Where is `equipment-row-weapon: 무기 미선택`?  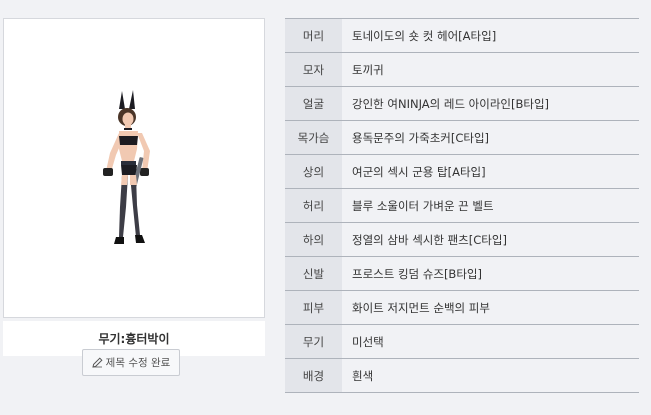 equipment-row-weapon: 무기 미선택 is located at coordinates (462, 341).